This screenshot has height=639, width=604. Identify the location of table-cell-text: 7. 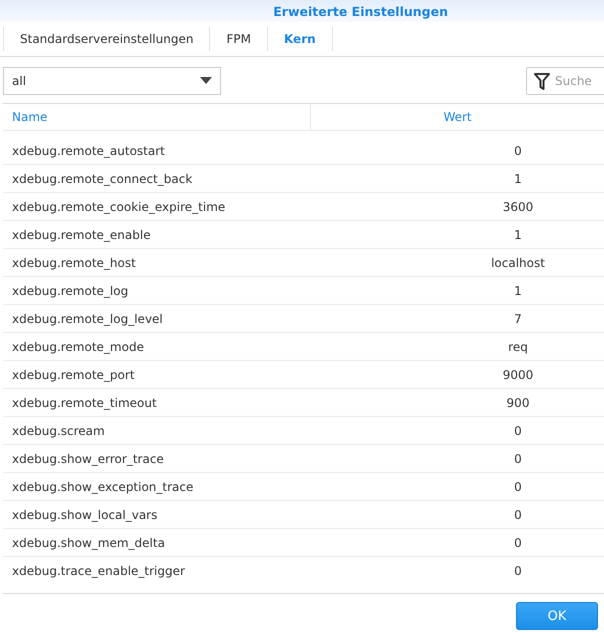
(518, 319).